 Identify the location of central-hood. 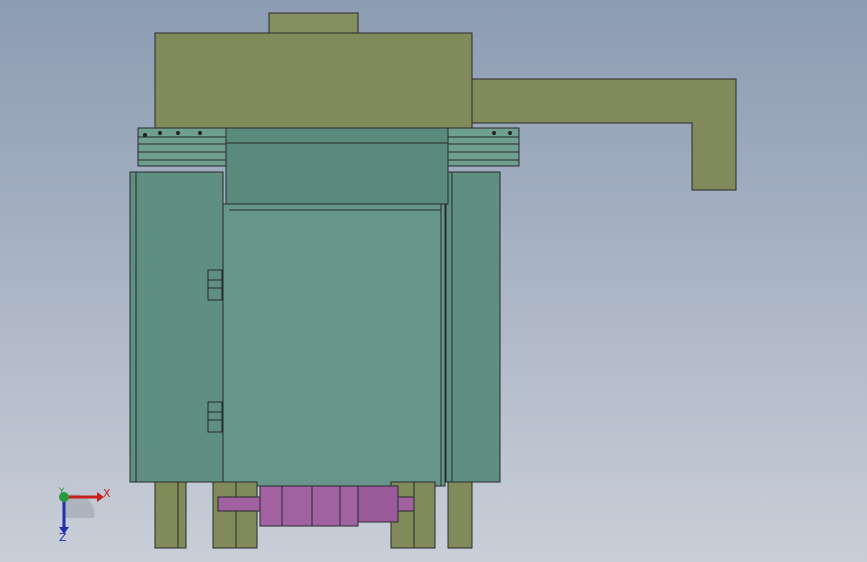
(337, 166).